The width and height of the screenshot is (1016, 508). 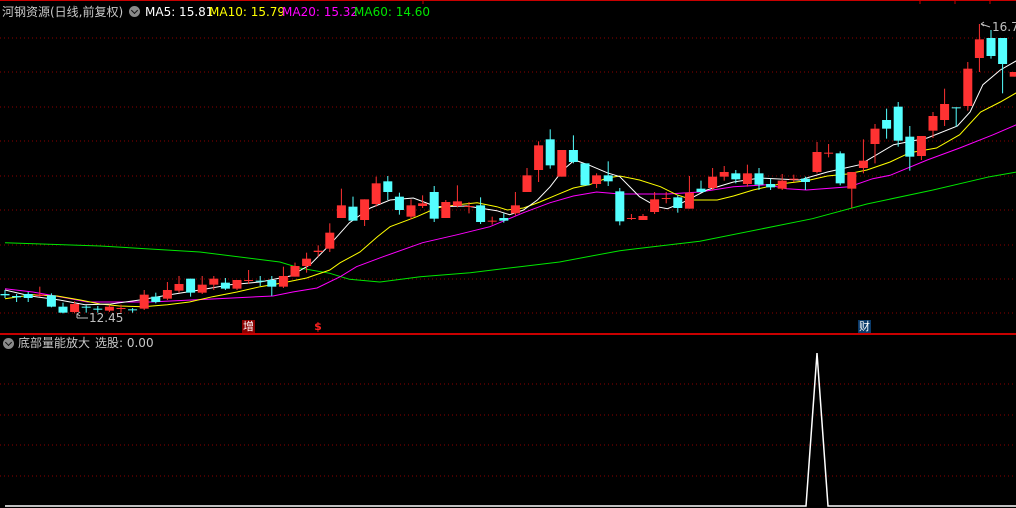 I want to click on stock-title: 河钢资源(日线,前复权), so click(x=63, y=12).